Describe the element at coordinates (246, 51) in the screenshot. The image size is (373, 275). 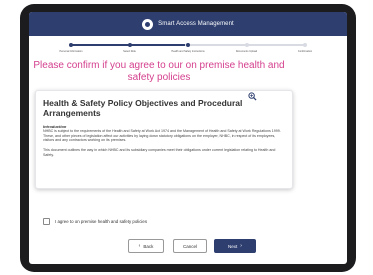
I see `step-label: Documents Upload` at that location.